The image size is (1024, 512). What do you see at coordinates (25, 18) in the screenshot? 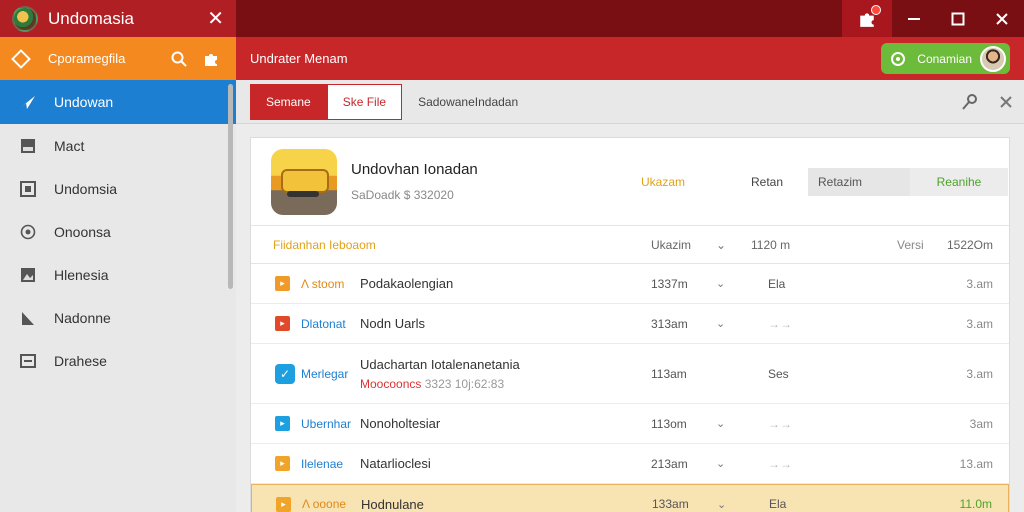
I see `app-logo` at bounding box center [25, 18].